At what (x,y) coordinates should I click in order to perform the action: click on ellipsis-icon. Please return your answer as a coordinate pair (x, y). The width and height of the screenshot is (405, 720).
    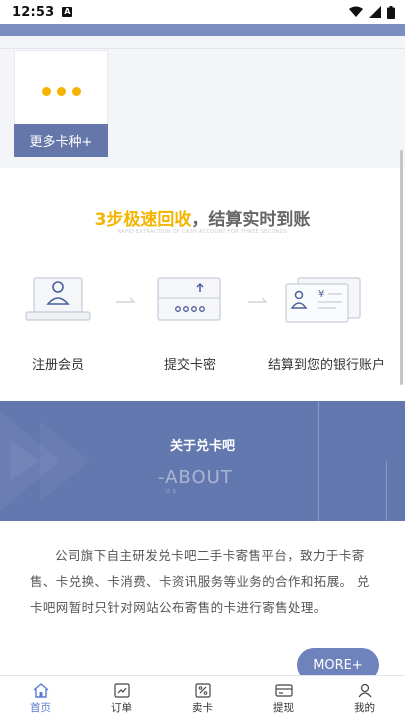
    Looking at the image, I should click on (61, 91).